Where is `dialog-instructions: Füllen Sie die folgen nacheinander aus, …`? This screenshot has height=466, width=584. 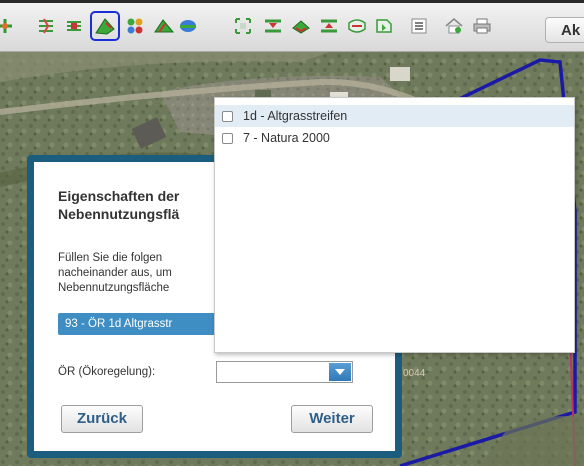 dialog-instructions: Füllen Sie die folgen nacheinander aus, … is located at coordinates (115, 273).